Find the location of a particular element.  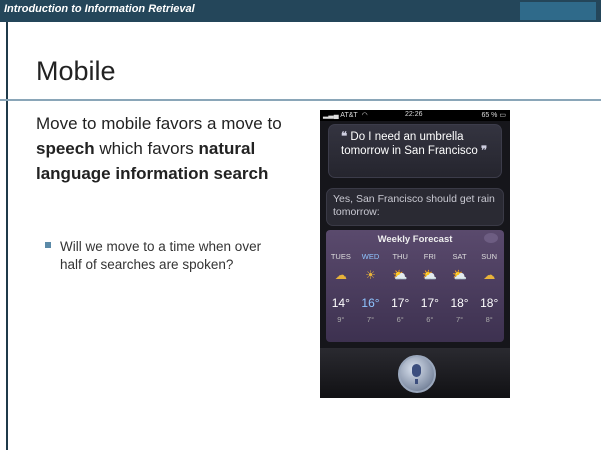

siri-bar is located at coordinates (415, 373).